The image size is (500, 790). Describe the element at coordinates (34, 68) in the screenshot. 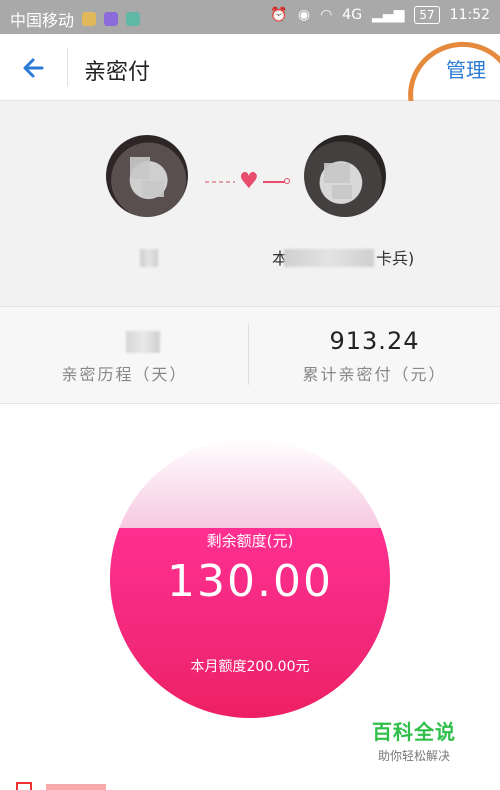

I see `back-arrow-icon` at that location.